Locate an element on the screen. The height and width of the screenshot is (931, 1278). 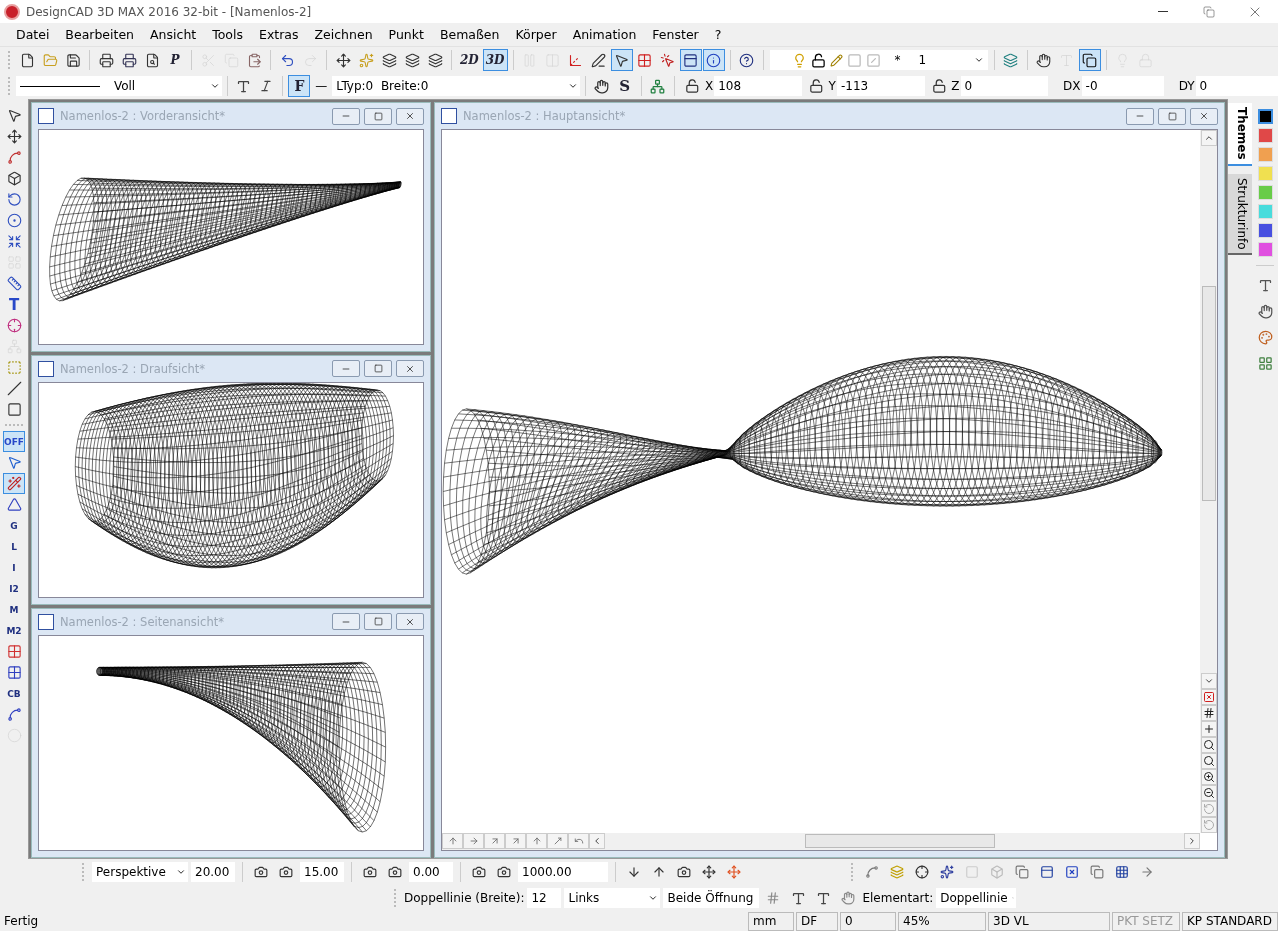
coordinate-field: -113 is located at coordinates (880, 86).